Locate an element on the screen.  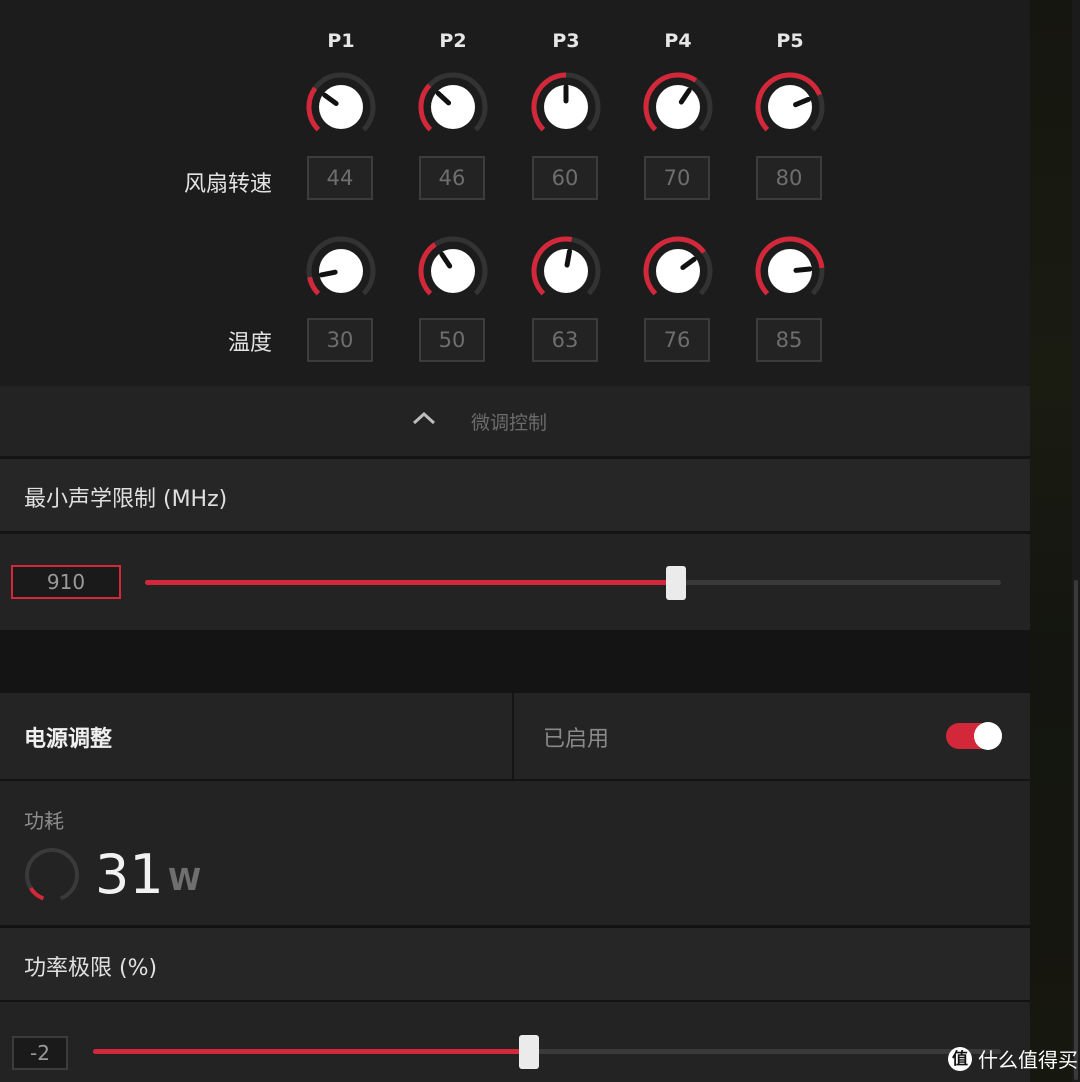
power-limit-slider-row: -2 is located at coordinates (515, 1042).